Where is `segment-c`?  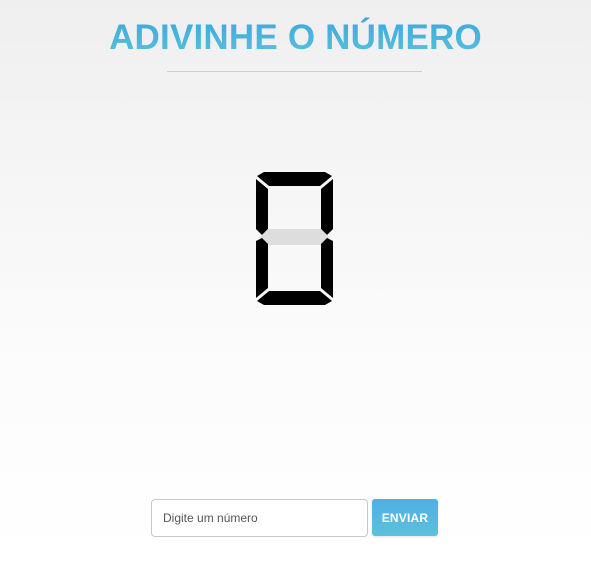
segment-c is located at coordinates (327, 268).